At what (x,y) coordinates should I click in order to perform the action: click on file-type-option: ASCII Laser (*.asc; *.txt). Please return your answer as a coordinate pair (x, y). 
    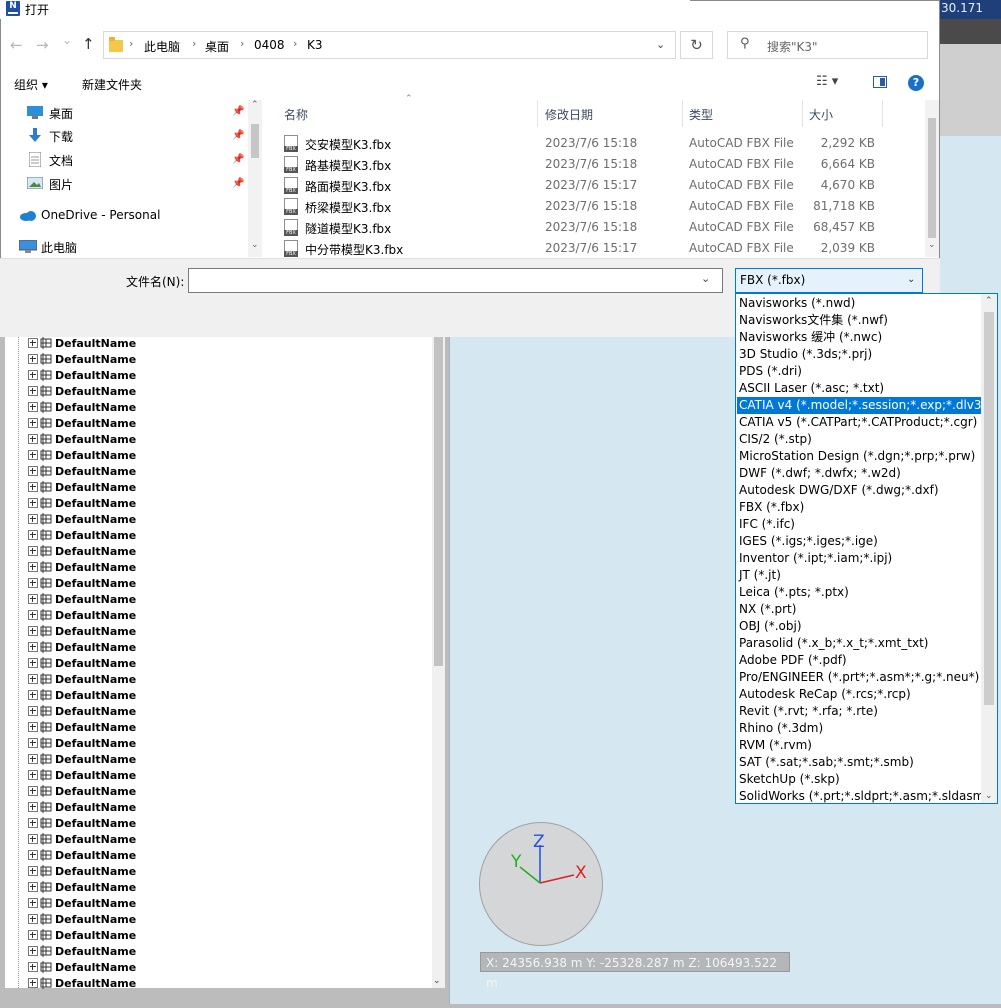
    Looking at the image, I should click on (859, 388).